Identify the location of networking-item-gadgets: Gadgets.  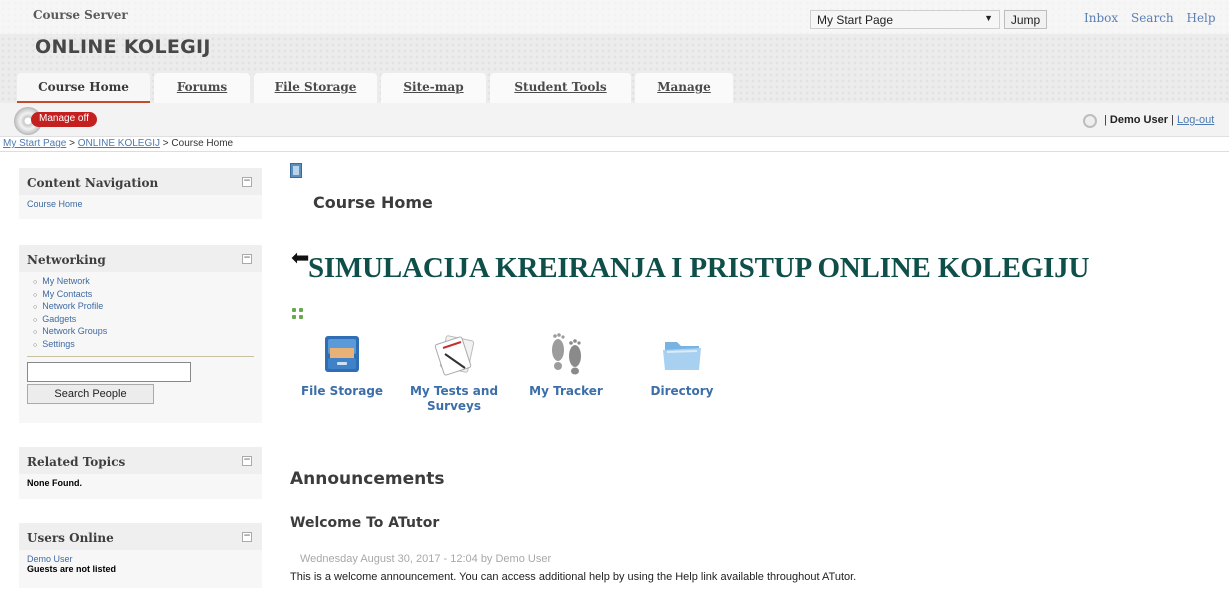
(143, 320).